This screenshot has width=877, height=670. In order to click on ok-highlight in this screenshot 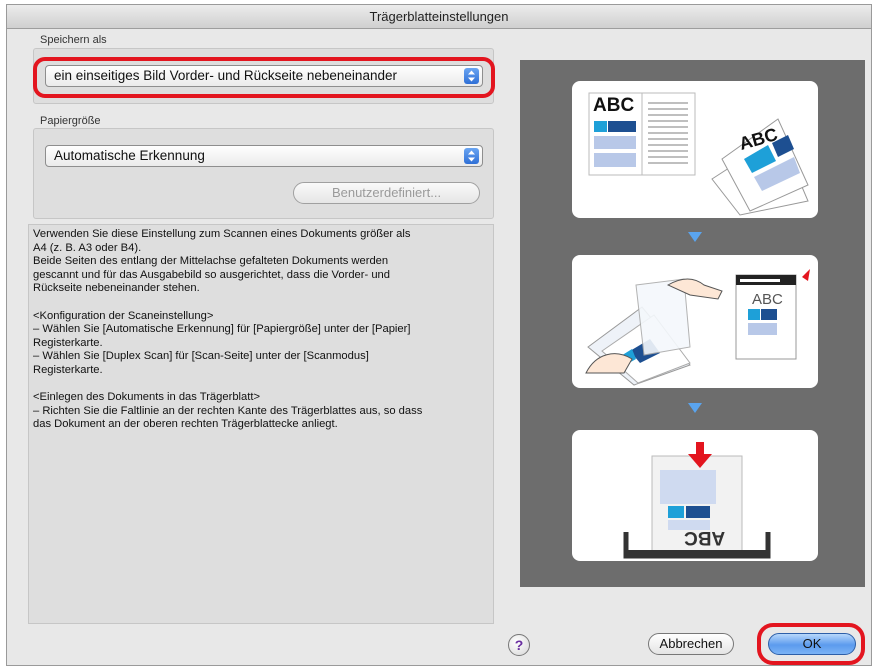, I will do `click(811, 644)`.